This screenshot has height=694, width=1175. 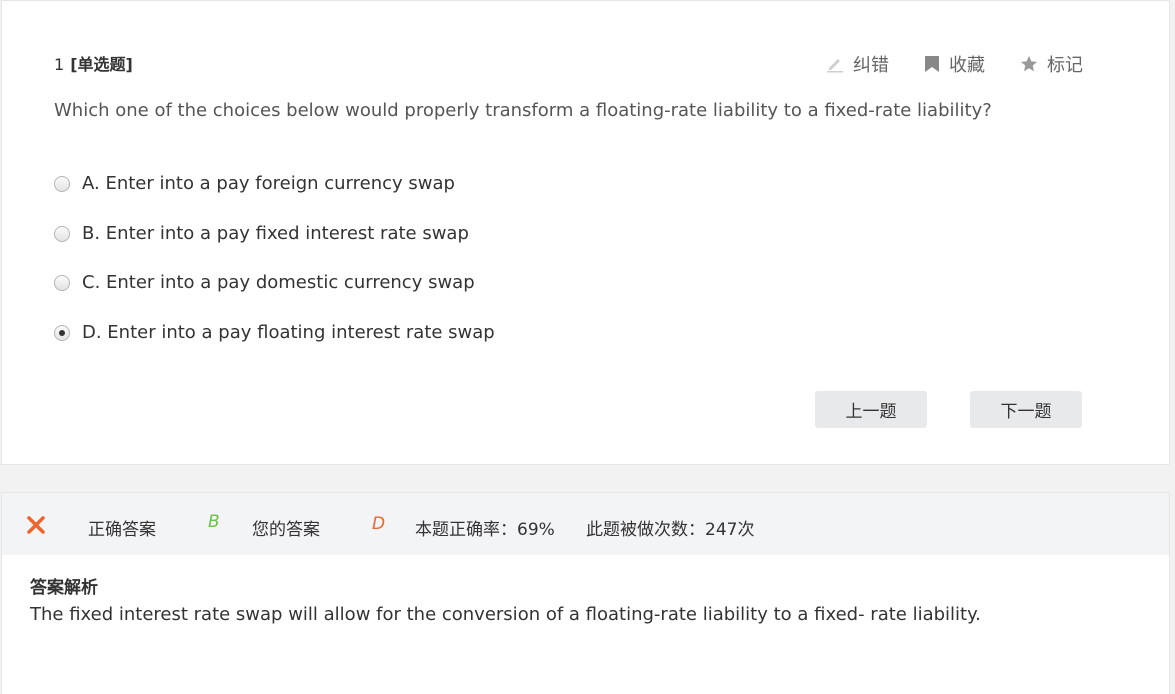 I want to click on favorite-button: 收藏, so click(x=954, y=64).